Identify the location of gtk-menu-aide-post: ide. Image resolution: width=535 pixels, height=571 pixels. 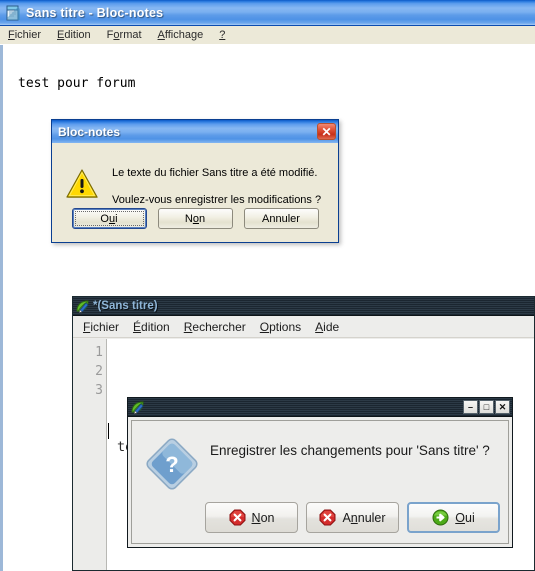
(331, 326).